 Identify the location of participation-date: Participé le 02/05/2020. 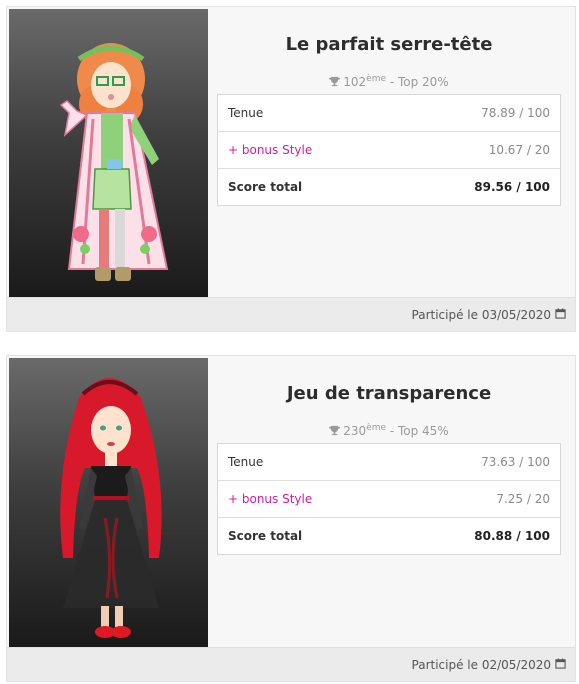
(481, 664).